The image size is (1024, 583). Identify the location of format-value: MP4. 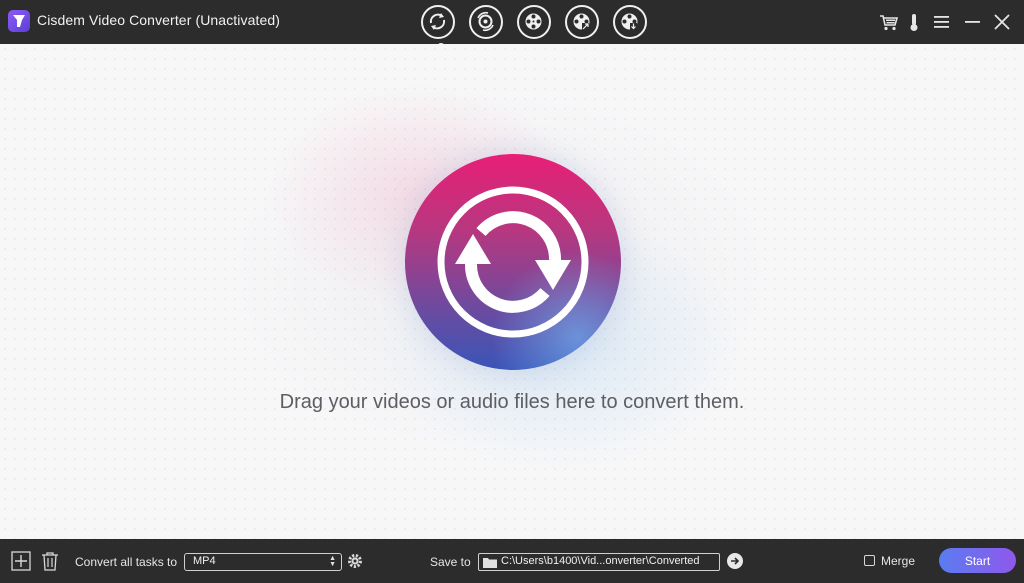
(204, 561).